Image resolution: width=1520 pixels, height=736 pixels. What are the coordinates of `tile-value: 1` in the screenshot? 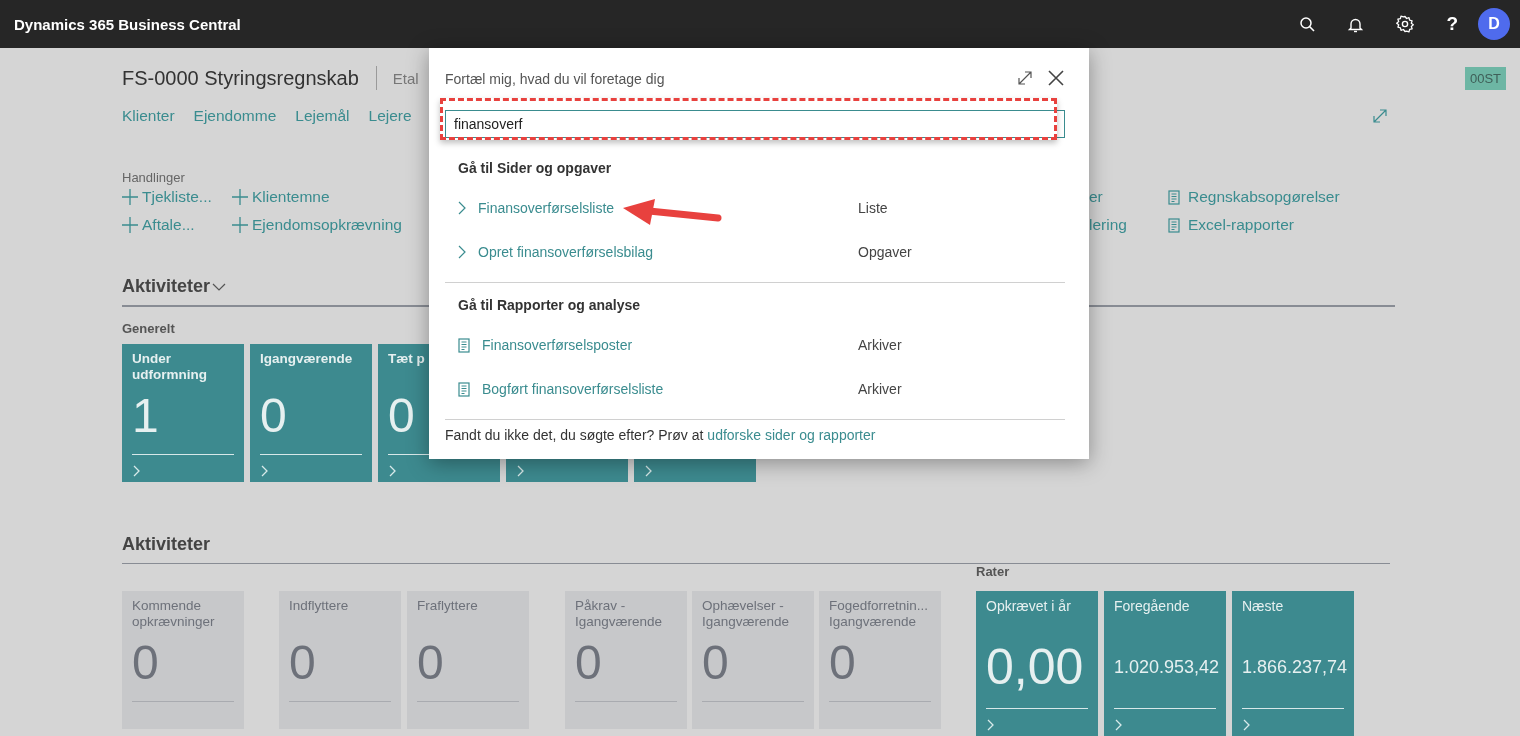 It's located at (145, 415).